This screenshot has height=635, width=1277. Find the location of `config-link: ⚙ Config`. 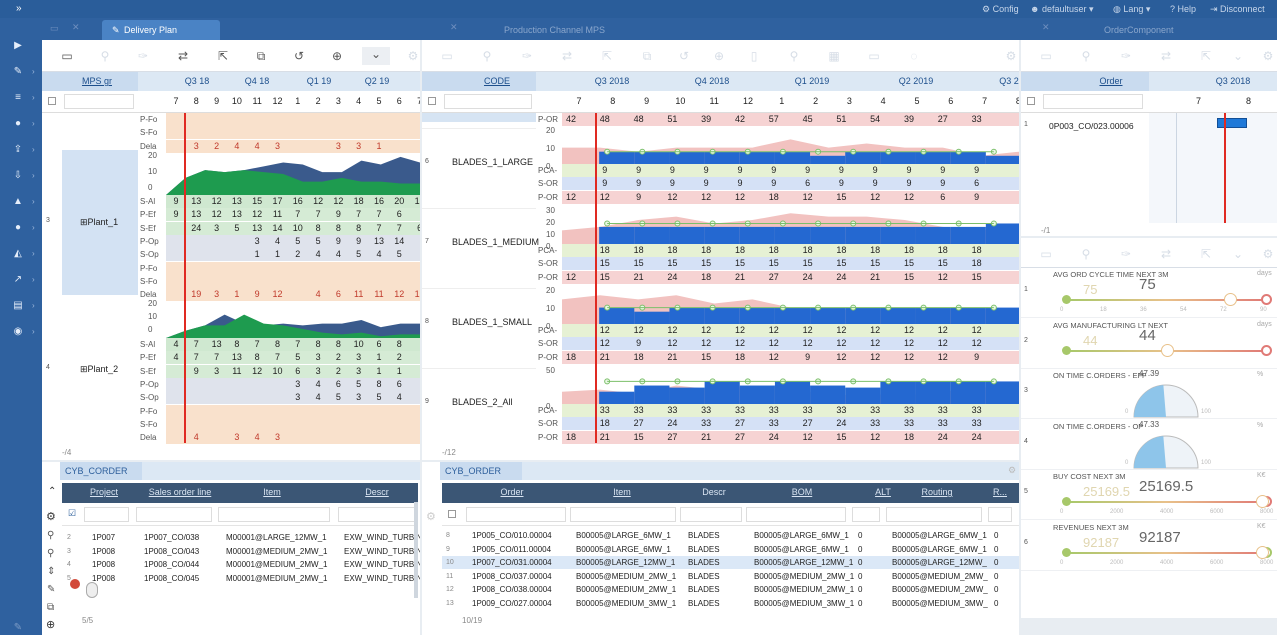

config-link: ⚙ Config is located at coordinates (1000, 9).